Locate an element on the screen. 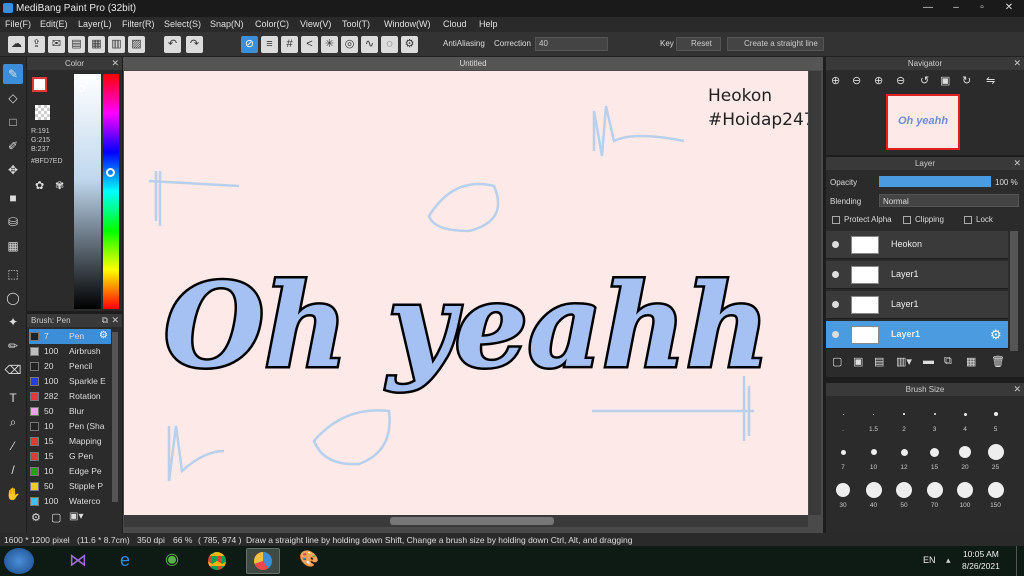  popout-icon: ⧉ is located at coordinates (105, 320).